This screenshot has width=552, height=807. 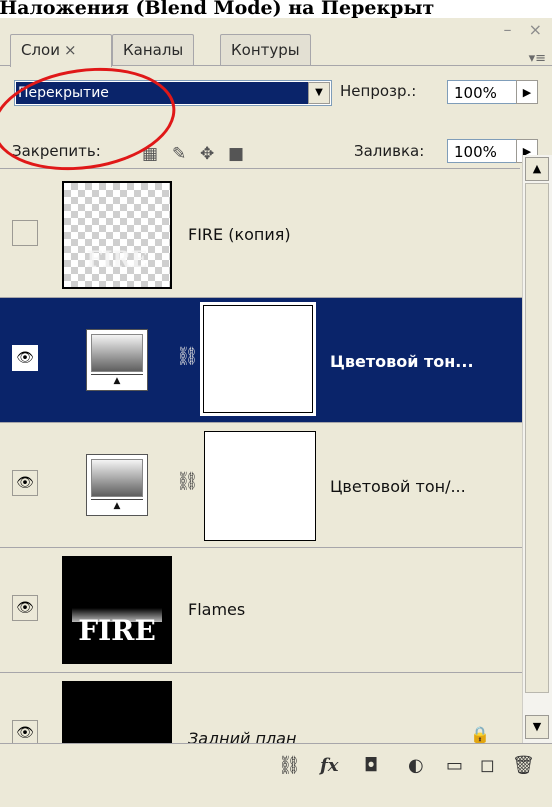 I want to click on visibility-toggle, so click(x=25, y=233).